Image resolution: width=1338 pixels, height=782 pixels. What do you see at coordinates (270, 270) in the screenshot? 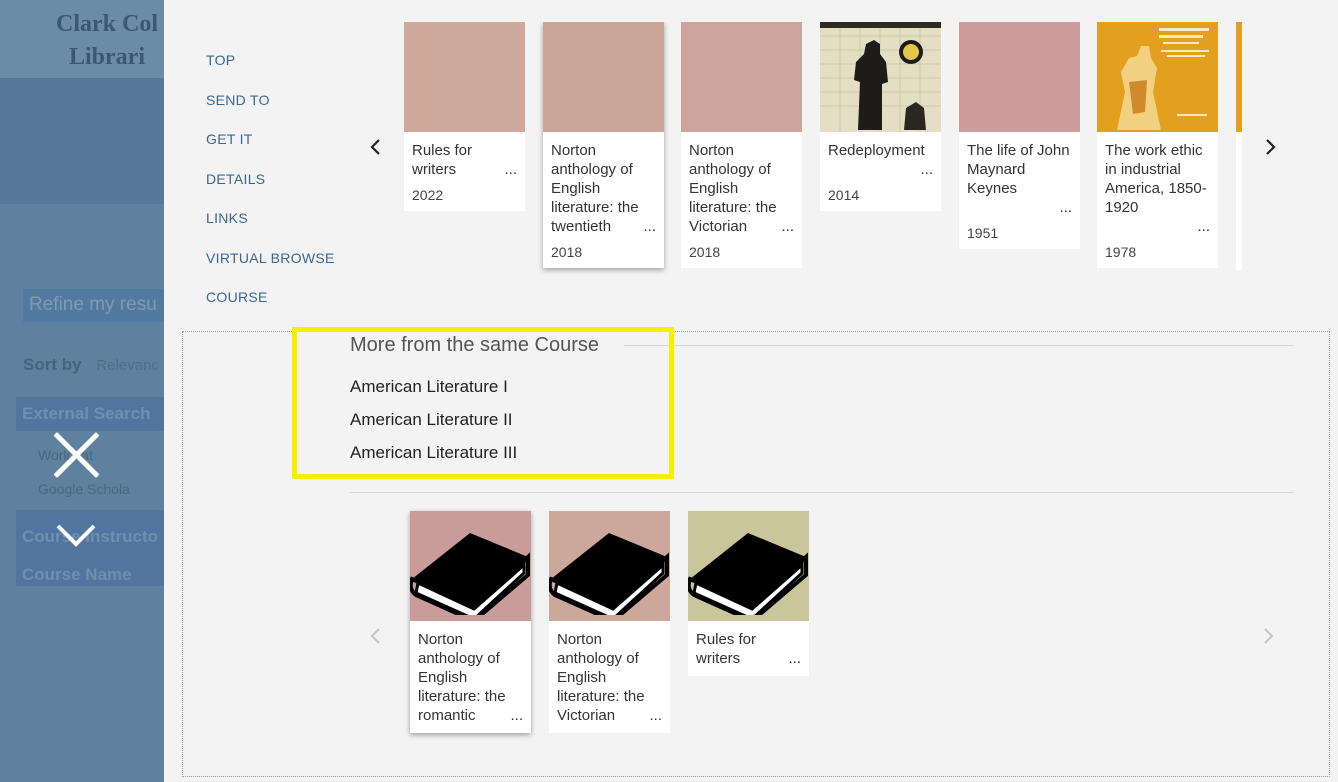
I see `nav-virtual-browse: VIRTUAL BROWSE` at bounding box center [270, 270].